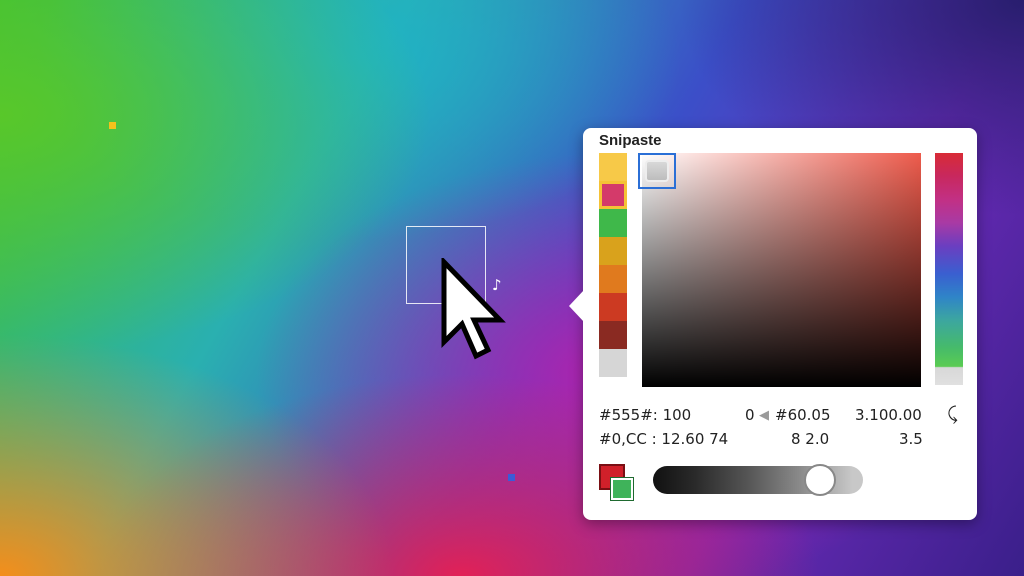  What do you see at coordinates (949, 269) in the screenshot?
I see `hue-slider` at bounding box center [949, 269].